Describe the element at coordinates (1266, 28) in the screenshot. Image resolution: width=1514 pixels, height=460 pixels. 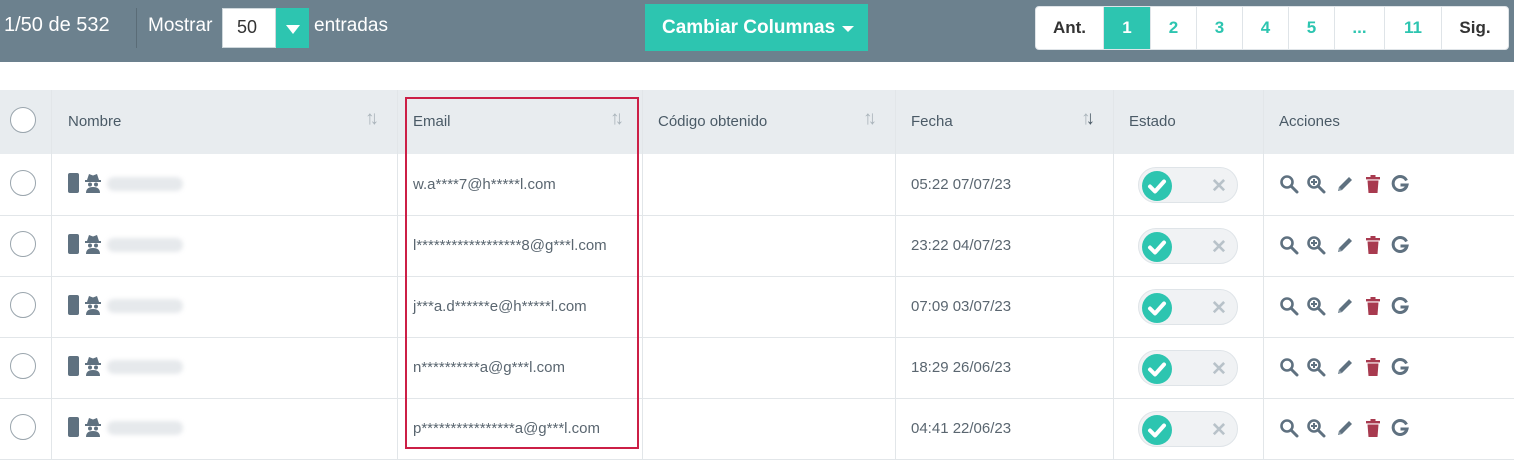
I see `pagination-page-4: 4` at that location.